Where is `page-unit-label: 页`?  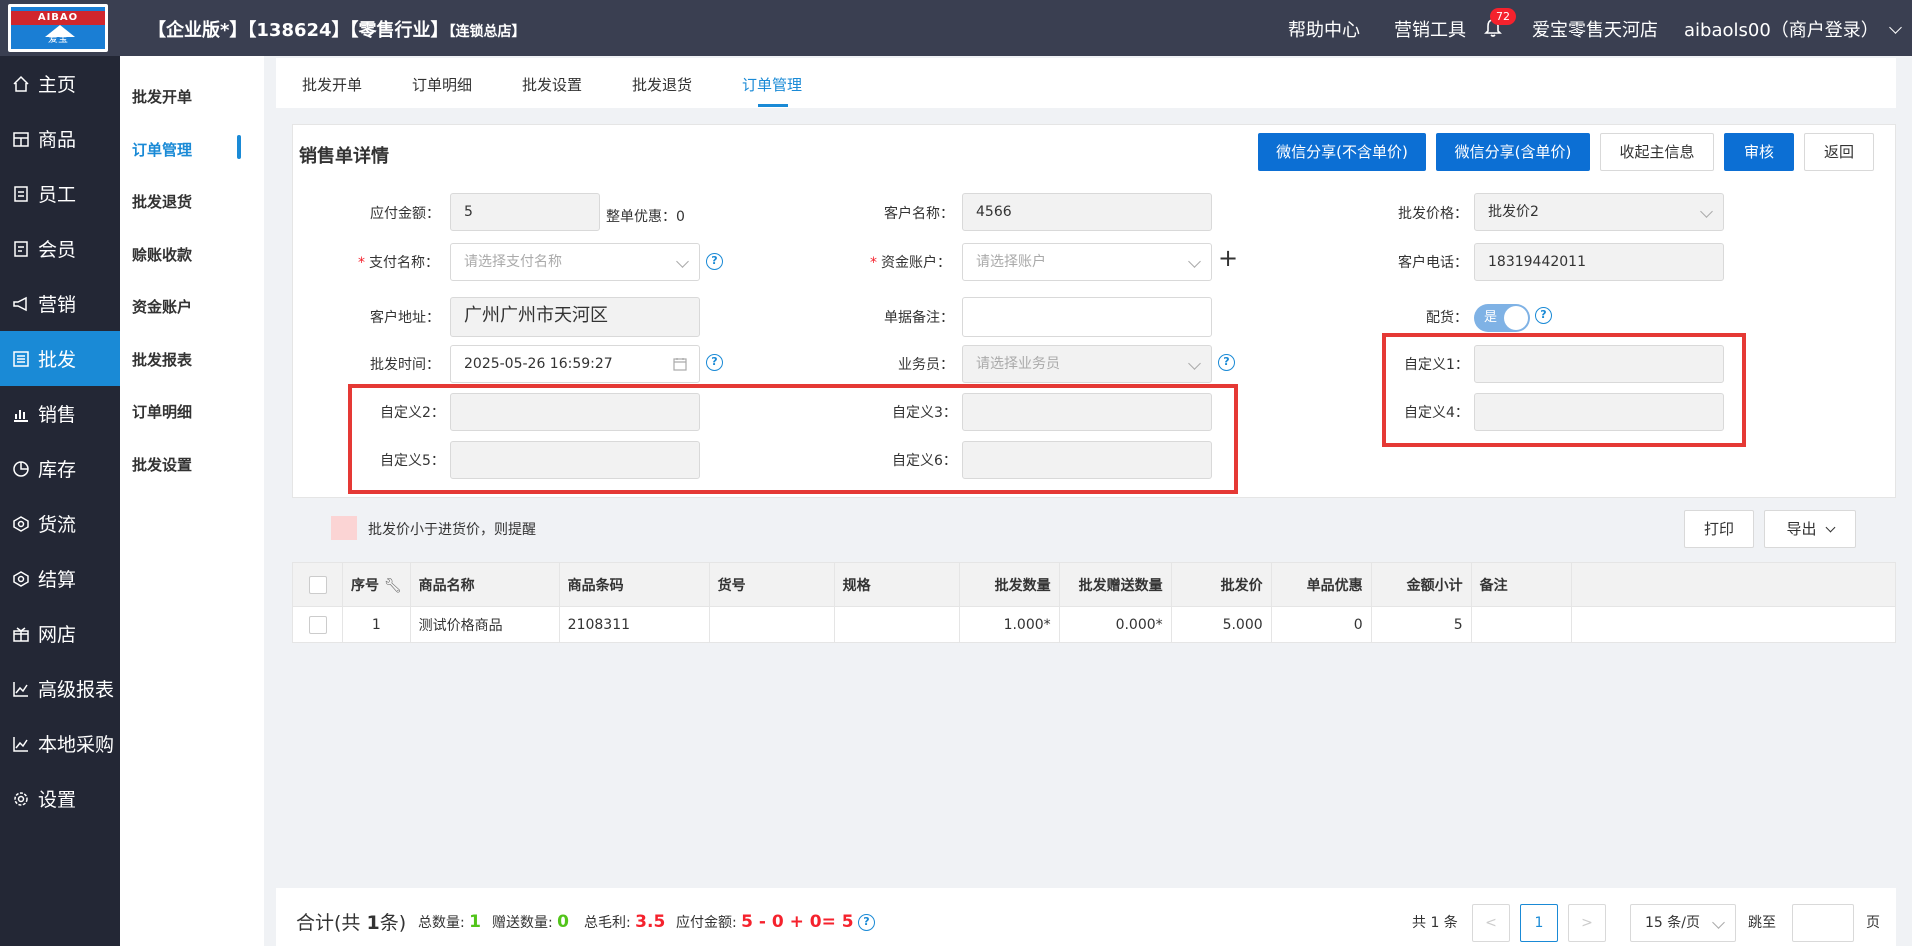
page-unit-label: 页 is located at coordinates (1873, 923).